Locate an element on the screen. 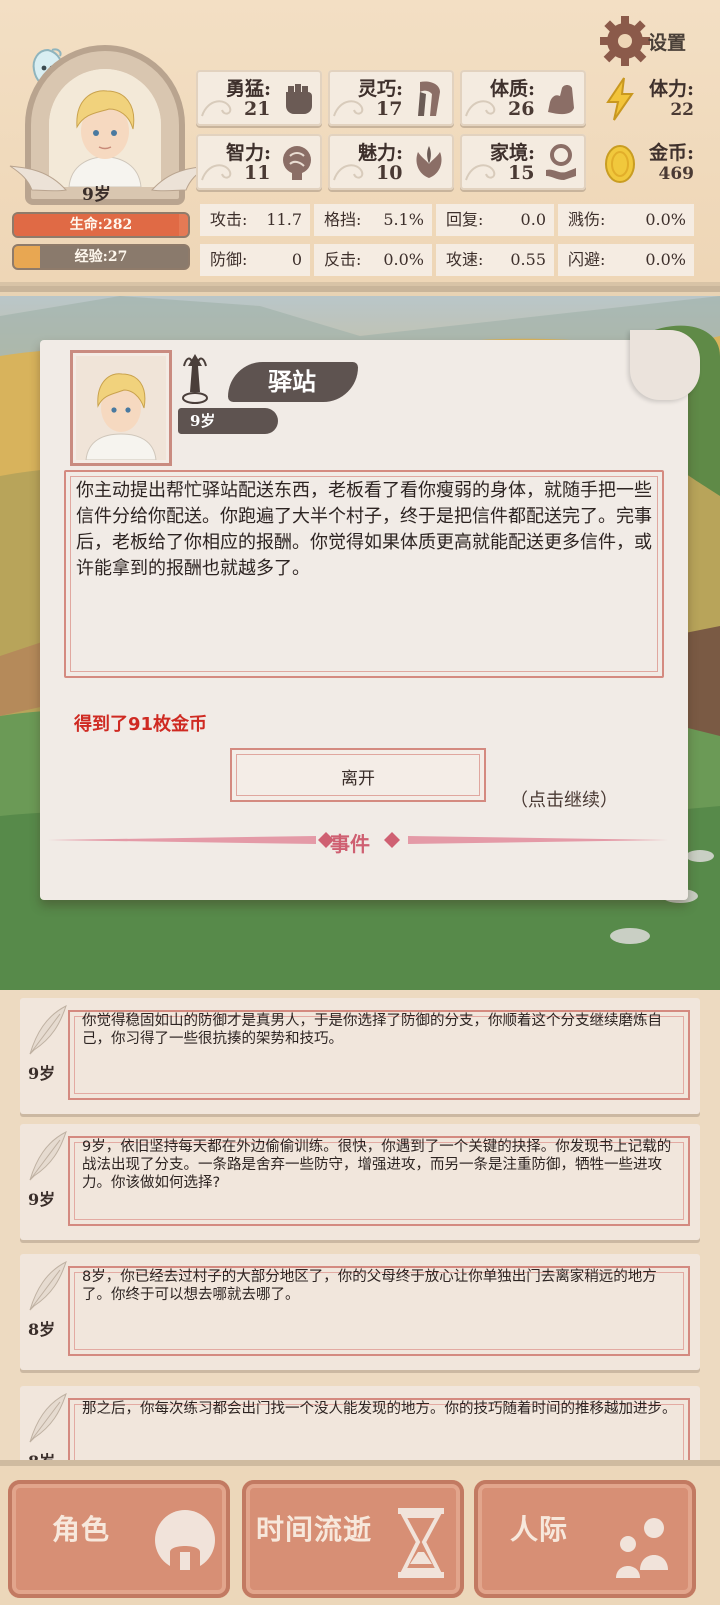  nav-character-button: 角色 is located at coordinates (119, 1539).